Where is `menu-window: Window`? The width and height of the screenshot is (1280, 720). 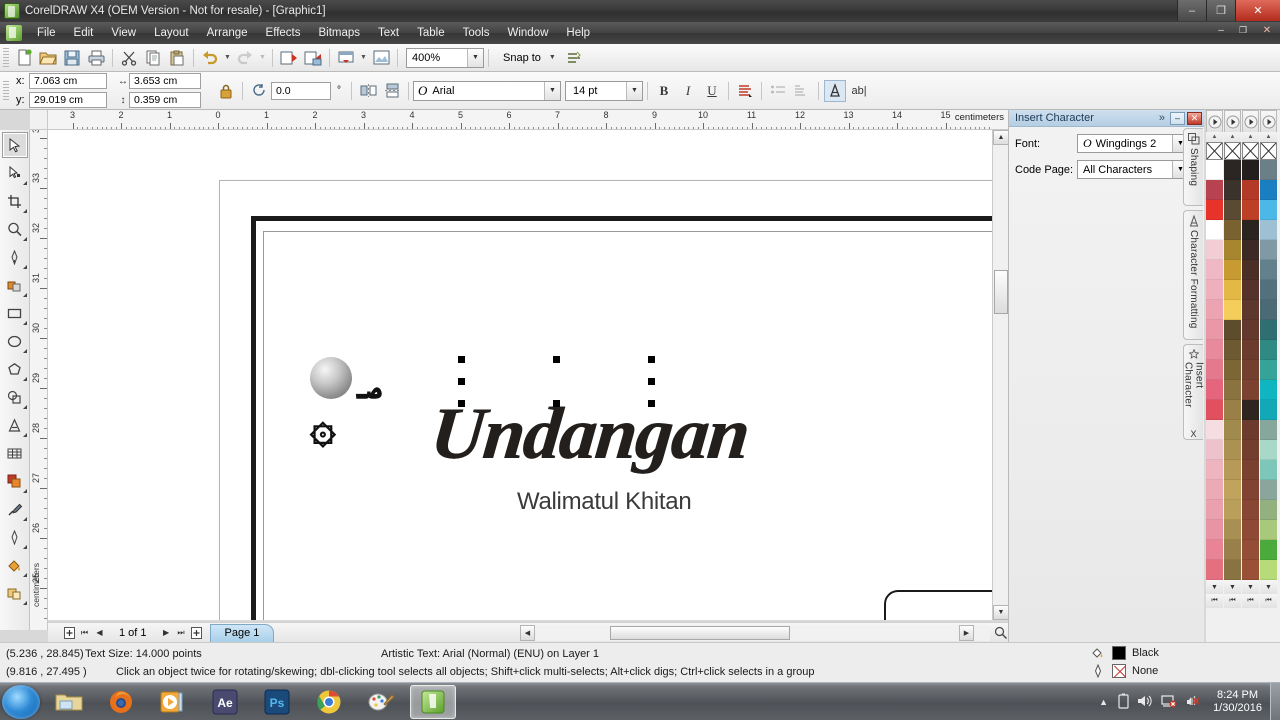
menu-window: Window is located at coordinates (527, 33).